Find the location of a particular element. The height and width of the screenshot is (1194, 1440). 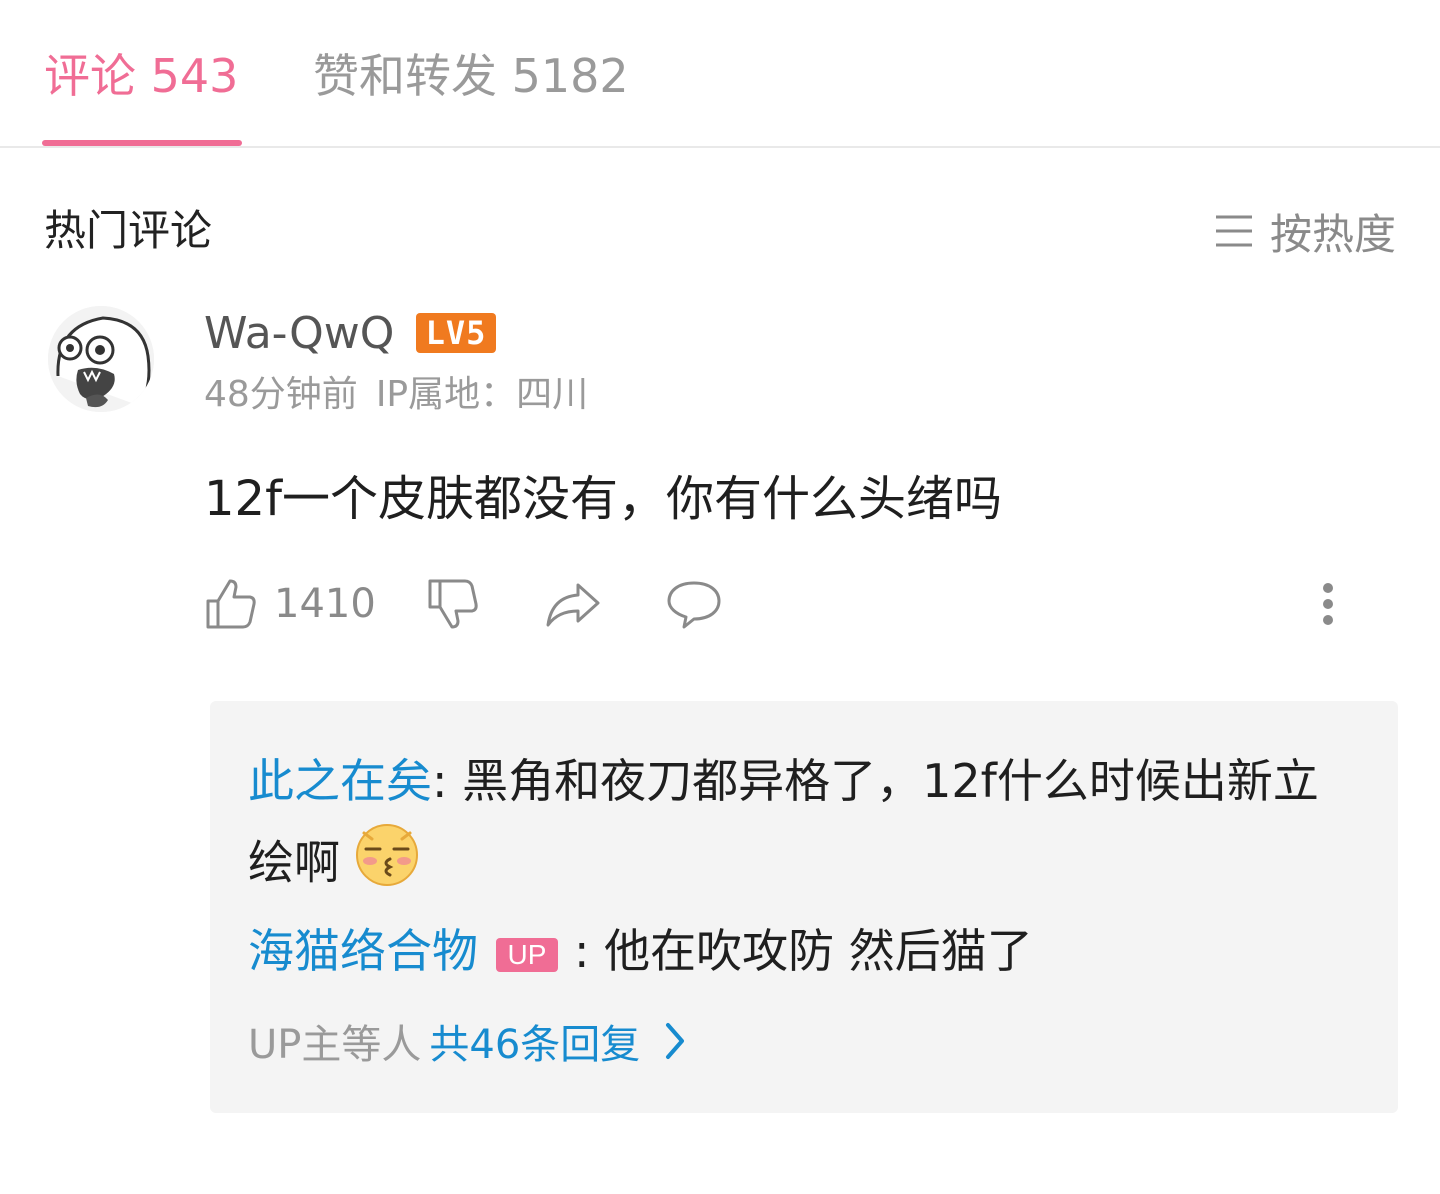

tab-likes-reposts: 赞和转发 5182 is located at coordinates (471, 76).